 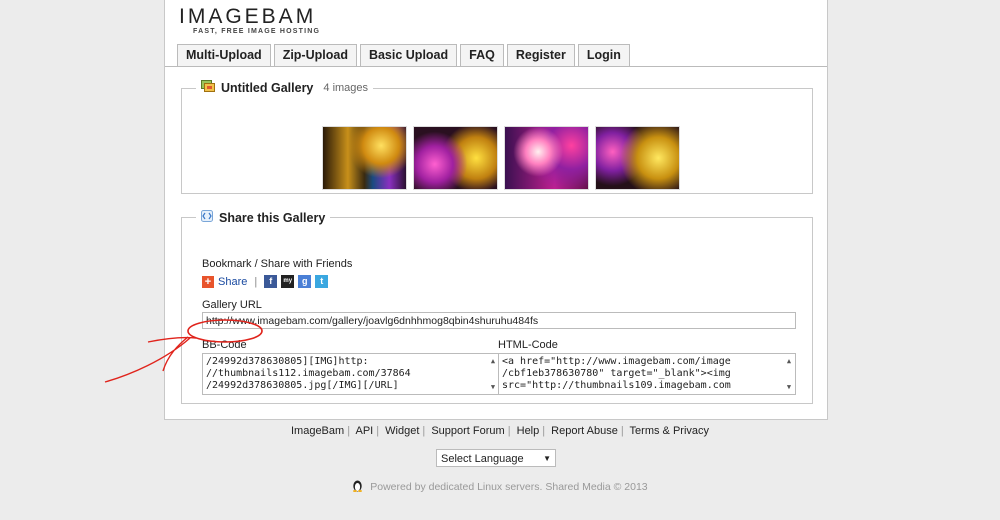 What do you see at coordinates (224, 345) in the screenshot?
I see `bbcode-label: BB-Code` at bounding box center [224, 345].